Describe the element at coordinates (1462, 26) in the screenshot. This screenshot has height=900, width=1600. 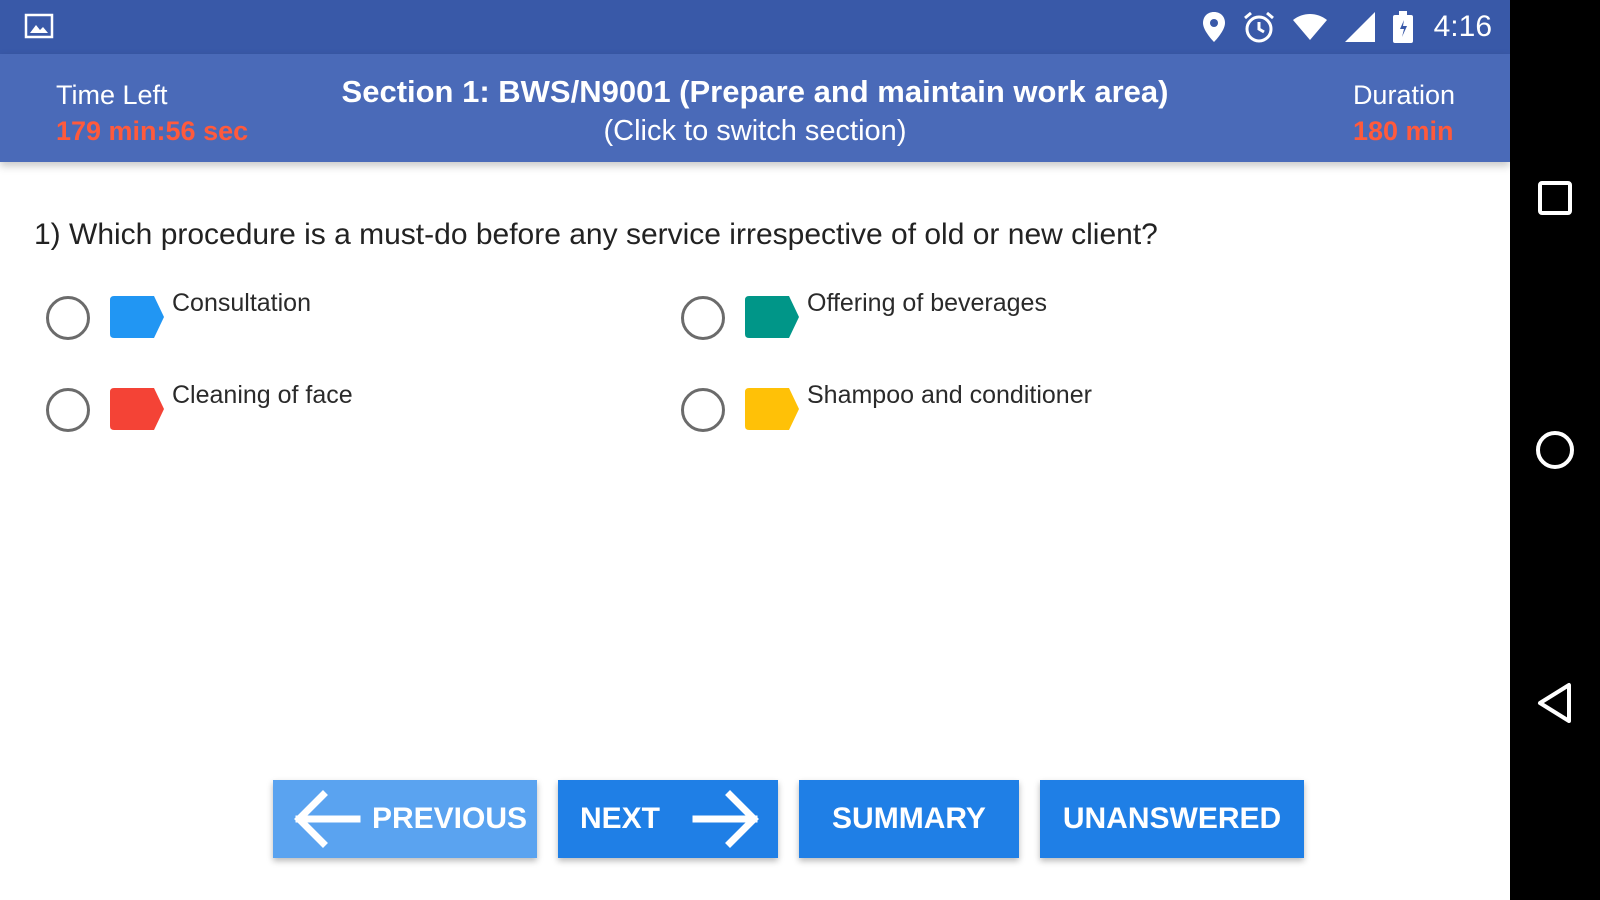
I see `clock: 4:16` at that location.